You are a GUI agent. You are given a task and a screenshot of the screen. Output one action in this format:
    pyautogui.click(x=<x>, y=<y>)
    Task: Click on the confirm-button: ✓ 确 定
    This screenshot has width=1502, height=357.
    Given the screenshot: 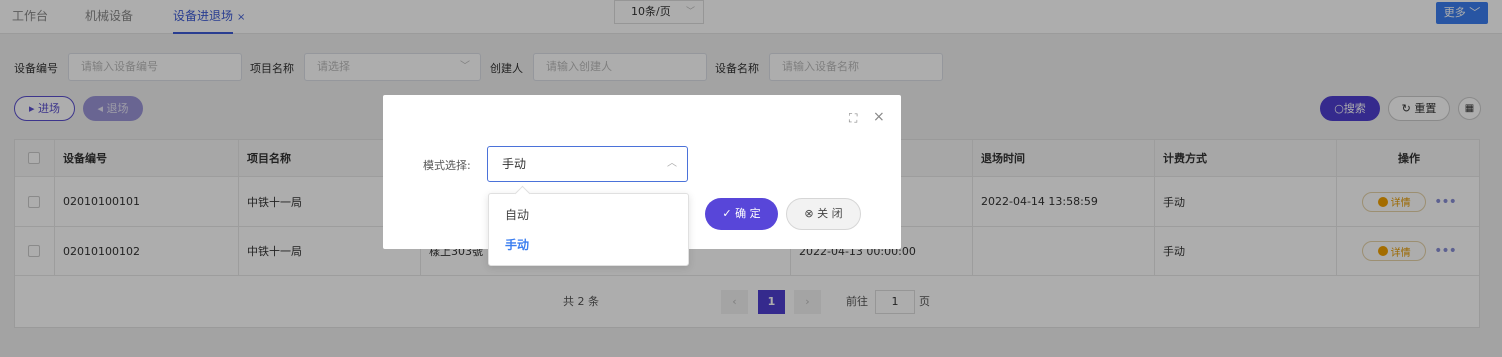 What is the action you would take?
    pyautogui.click(x=741, y=214)
    